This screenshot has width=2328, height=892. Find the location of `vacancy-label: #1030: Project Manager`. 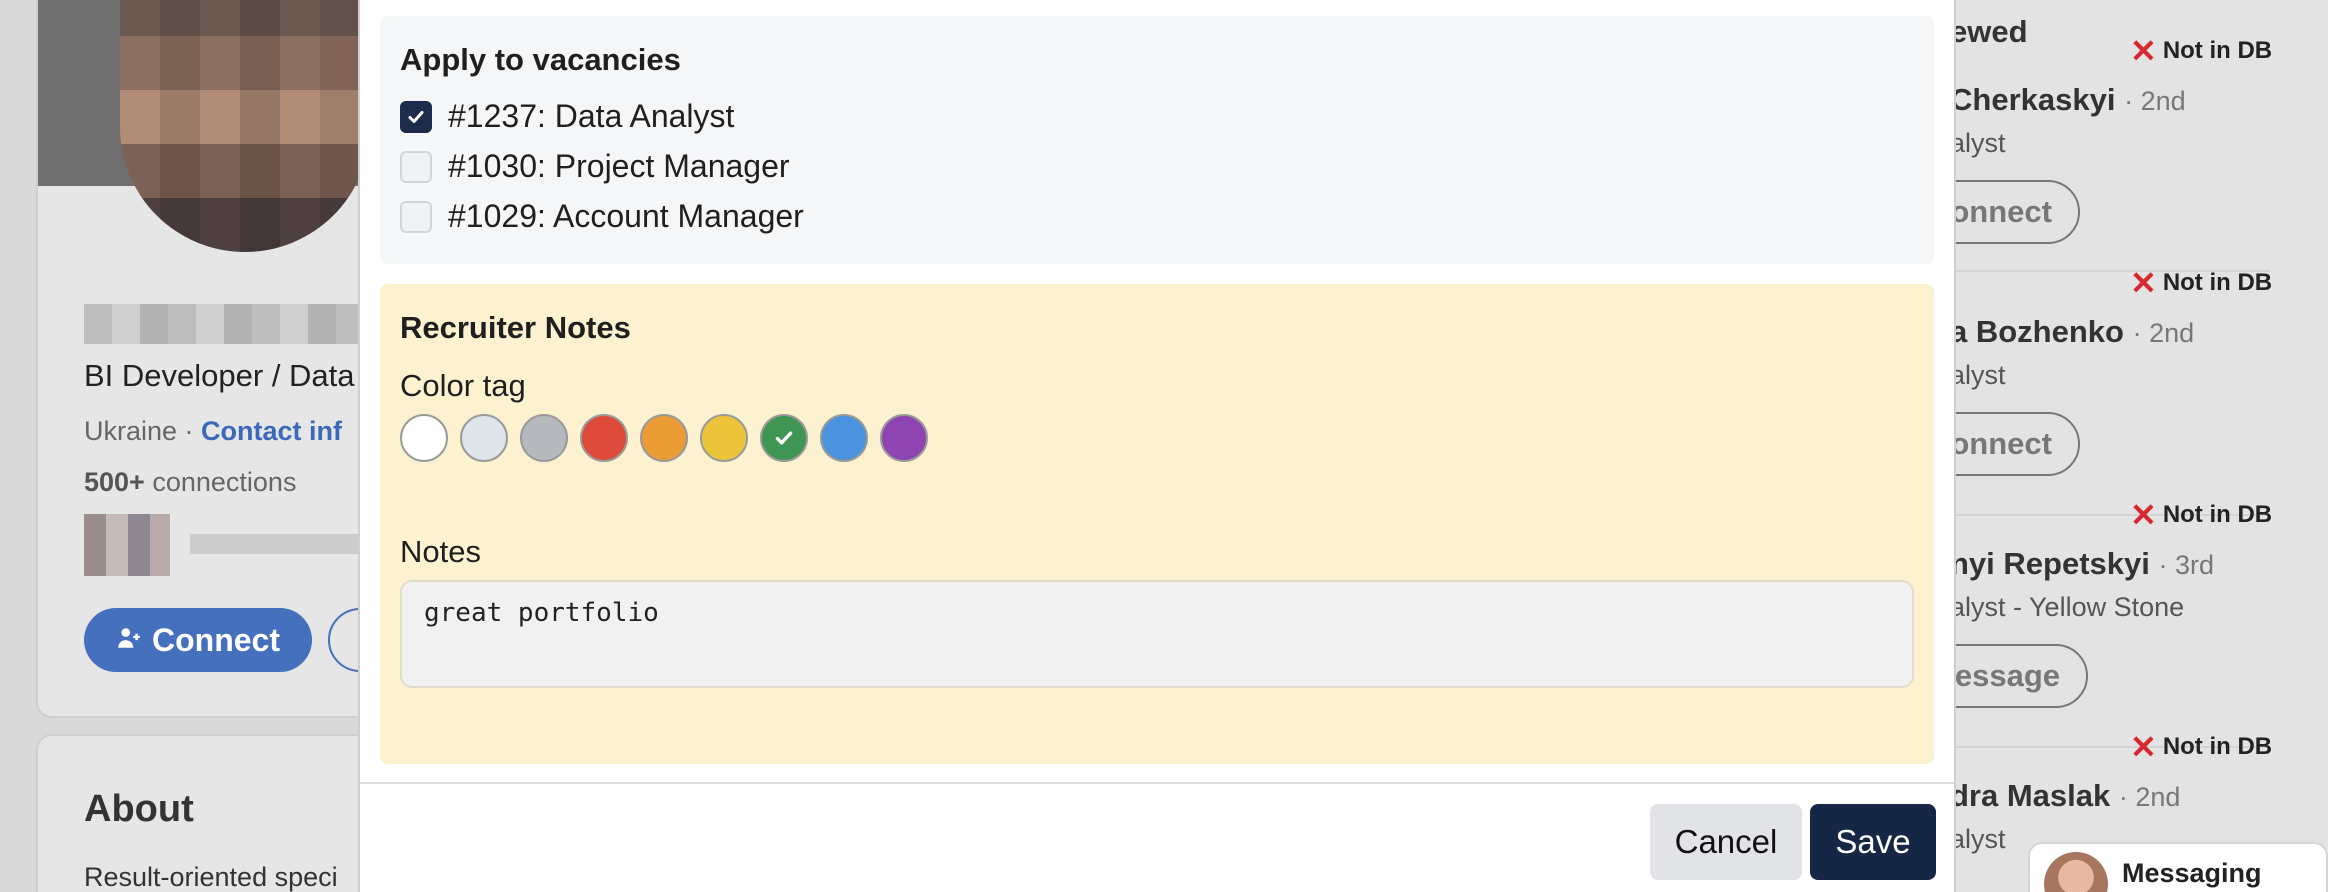

vacancy-label: #1030: Project Manager is located at coordinates (619, 166).